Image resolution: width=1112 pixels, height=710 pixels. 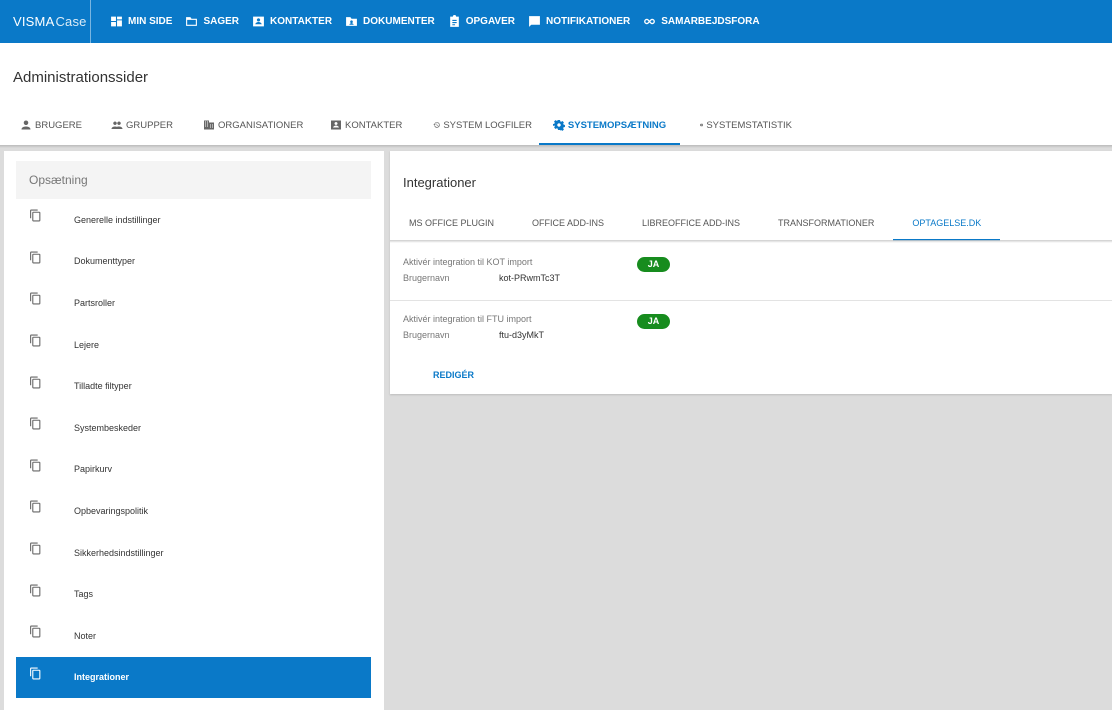 What do you see at coordinates (439, 182) in the screenshot?
I see `panel-title: Integrationer` at bounding box center [439, 182].